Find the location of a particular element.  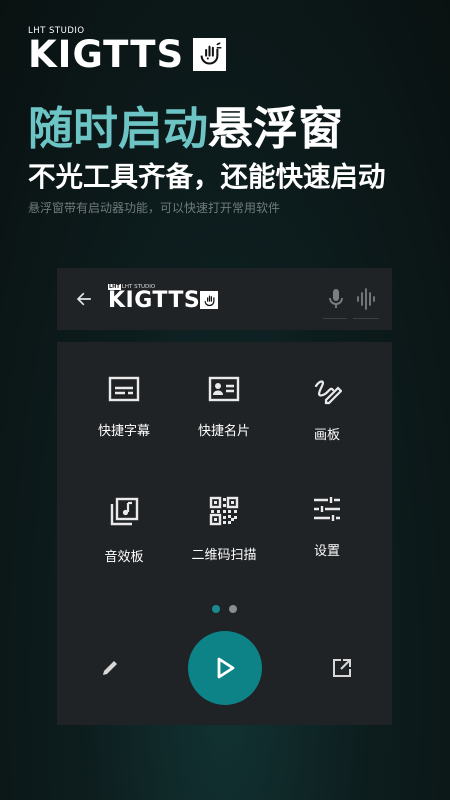

pencil-icon is located at coordinates (110, 668).